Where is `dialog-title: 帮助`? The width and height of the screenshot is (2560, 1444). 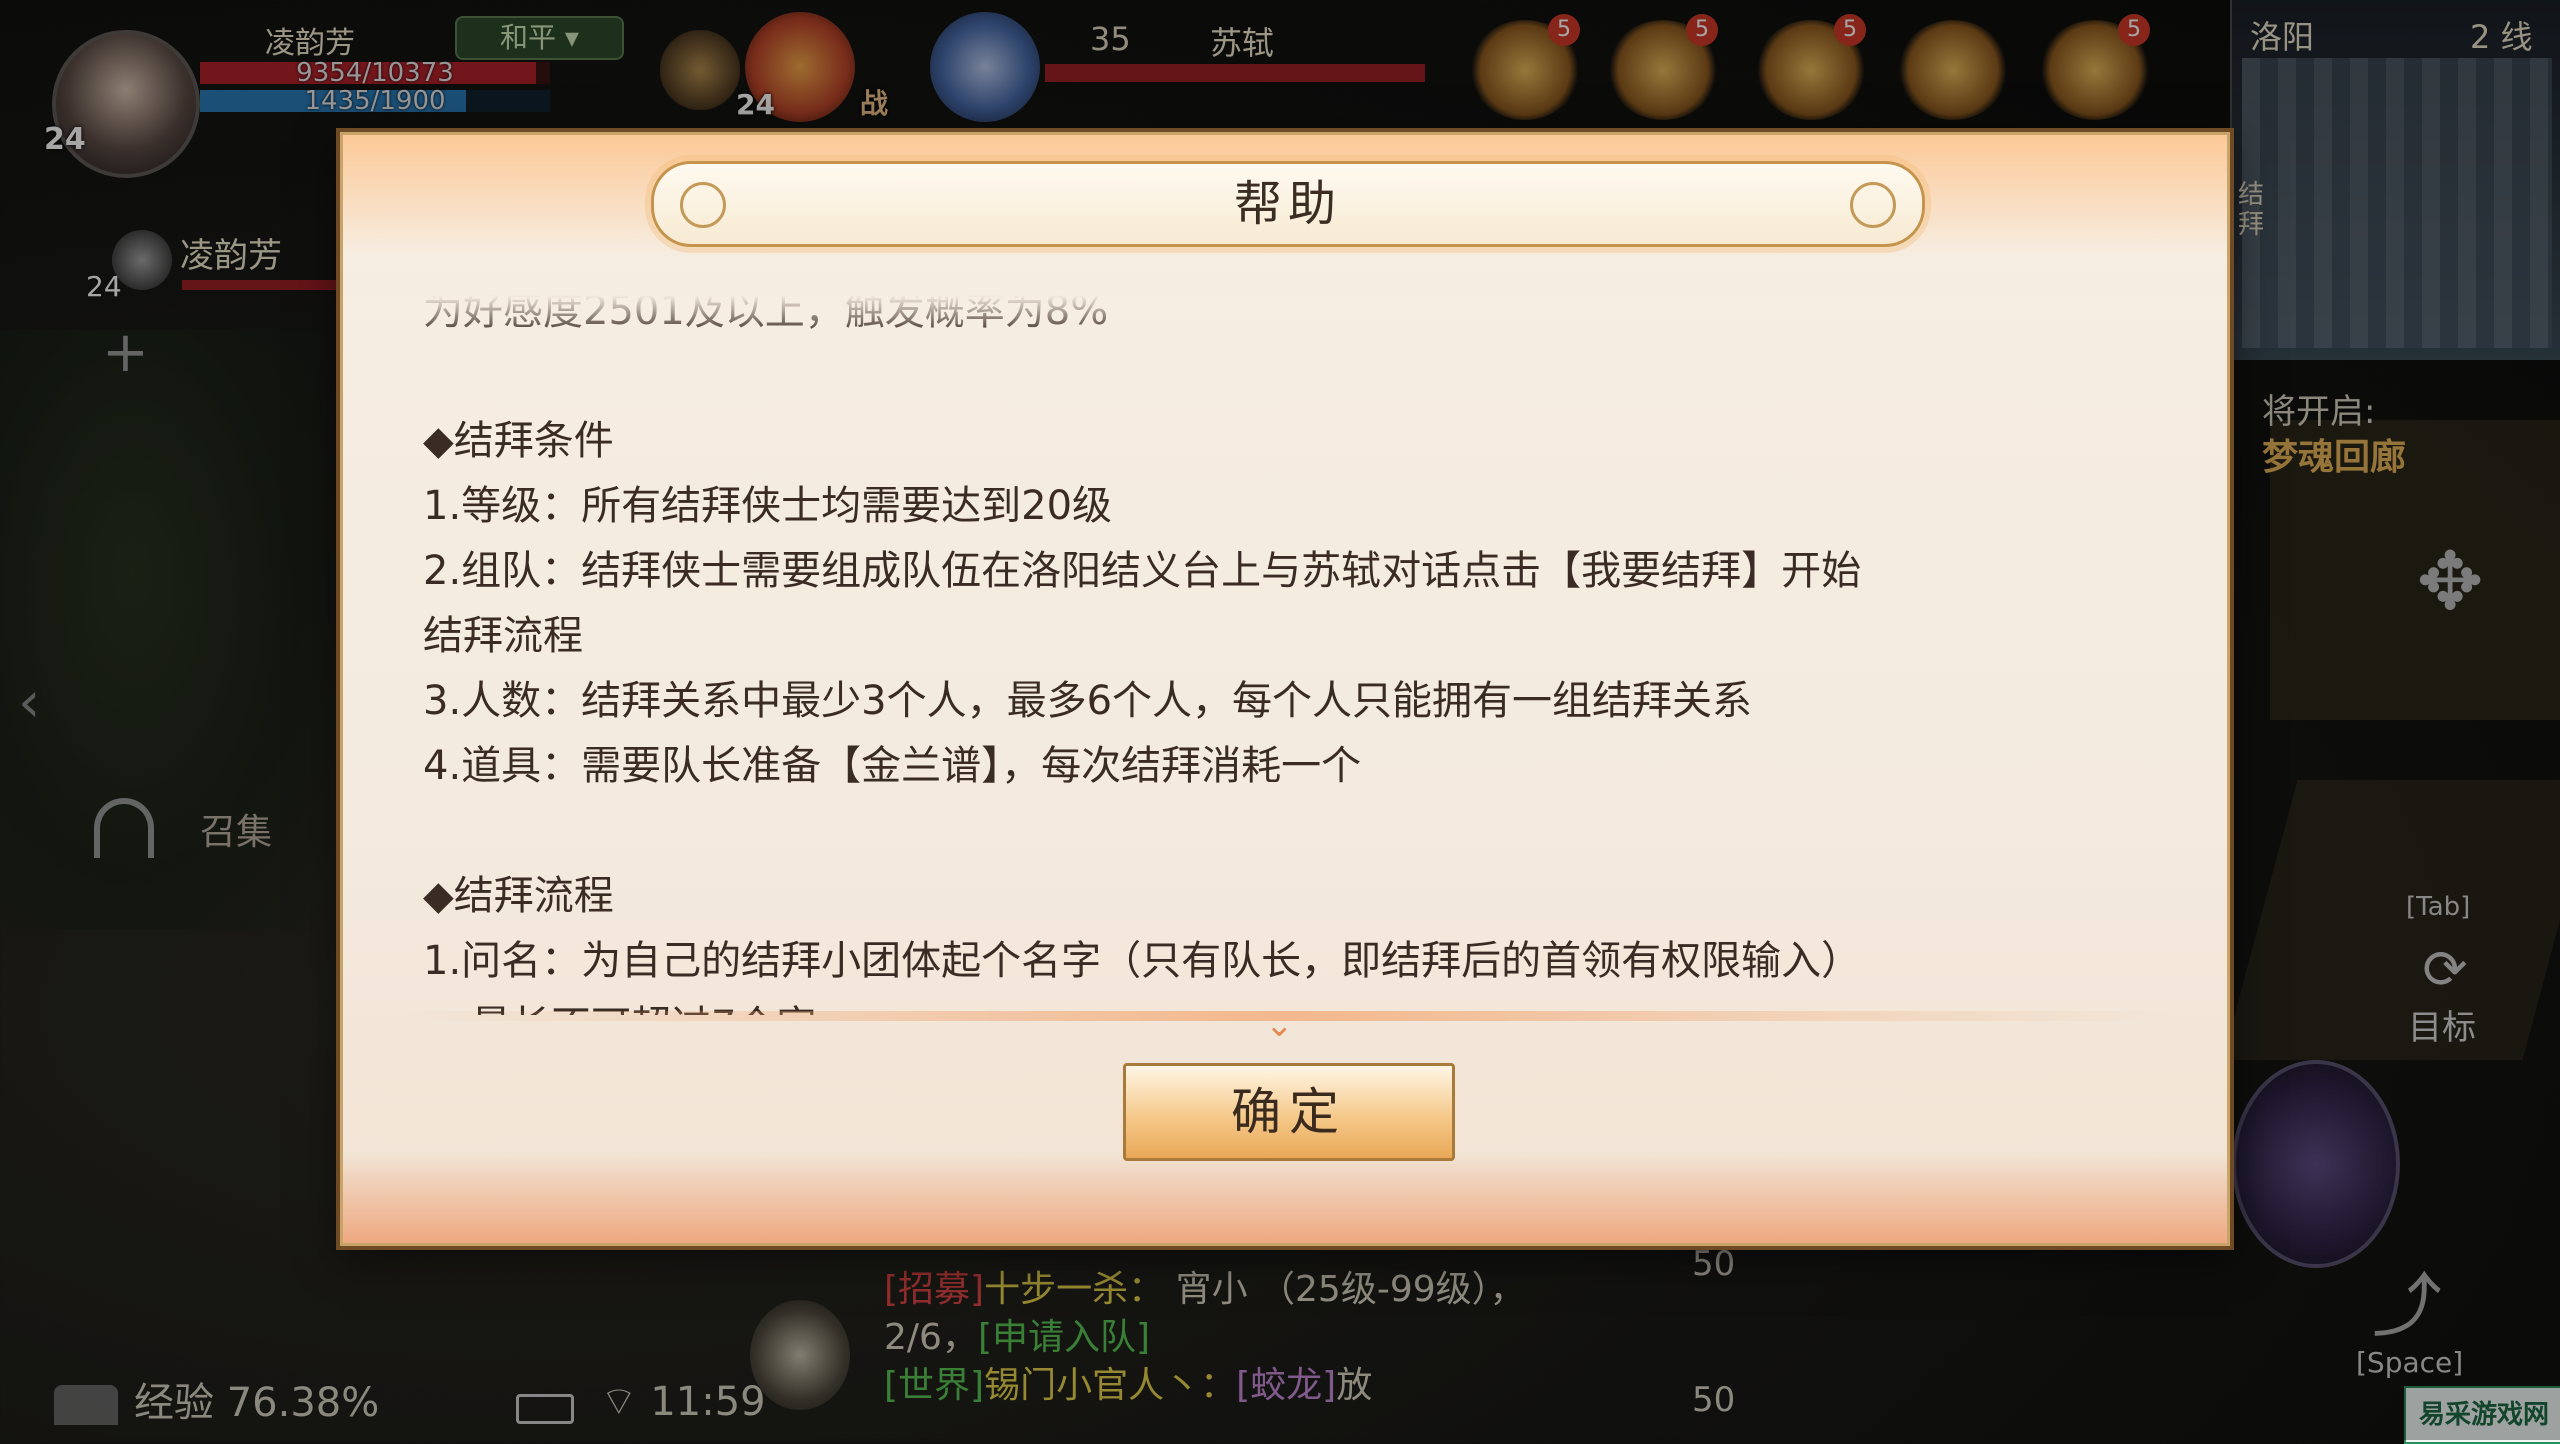 dialog-title: 帮助 is located at coordinates (1287, 204).